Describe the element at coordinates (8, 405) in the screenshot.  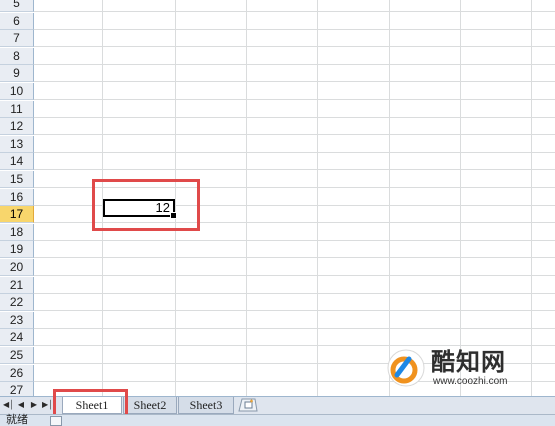
I see `first-sheet-icon: ◀│` at that location.